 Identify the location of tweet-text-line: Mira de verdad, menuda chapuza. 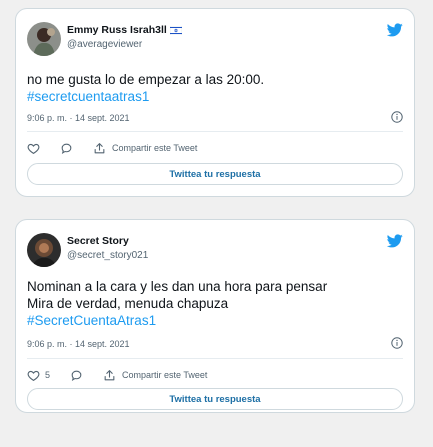
(128, 303).